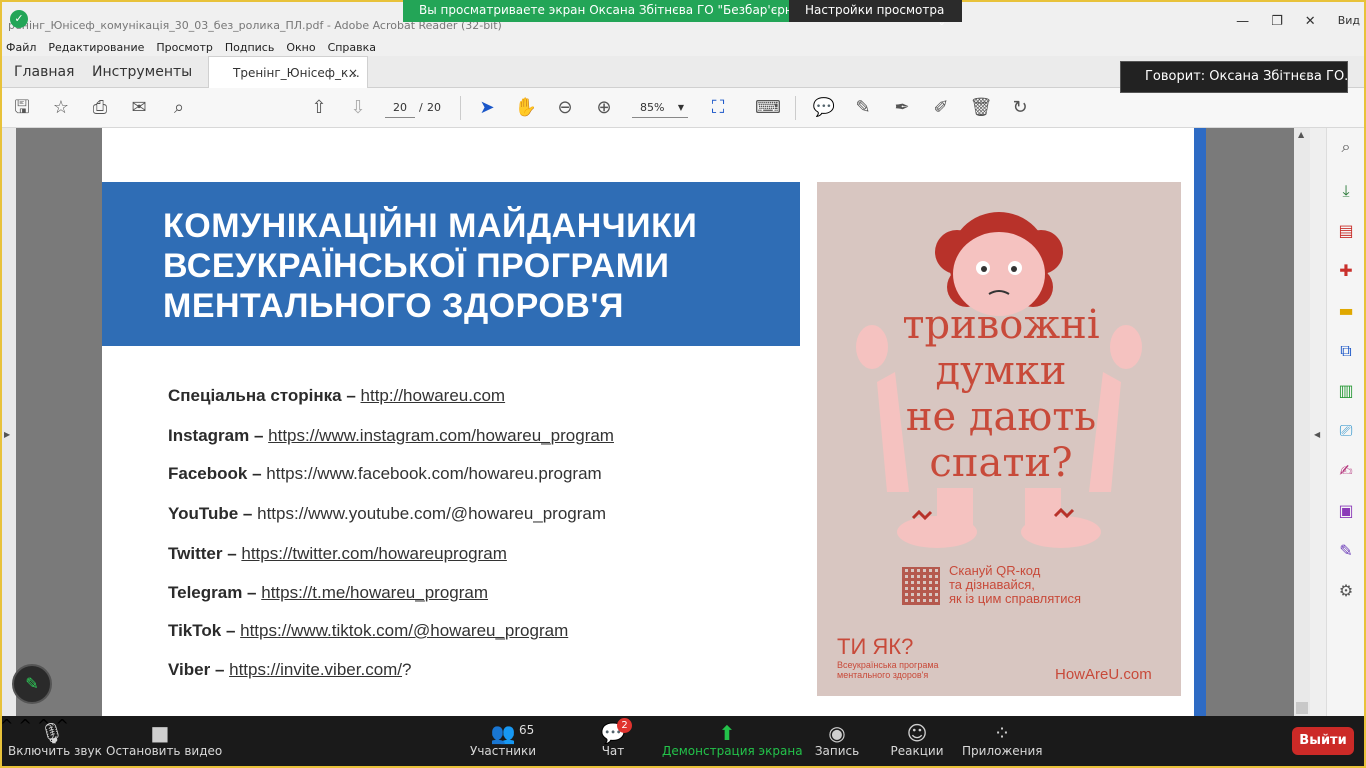  What do you see at coordinates (139, 108) in the screenshot?
I see `email-icon: ✉` at bounding box center [139, 108].